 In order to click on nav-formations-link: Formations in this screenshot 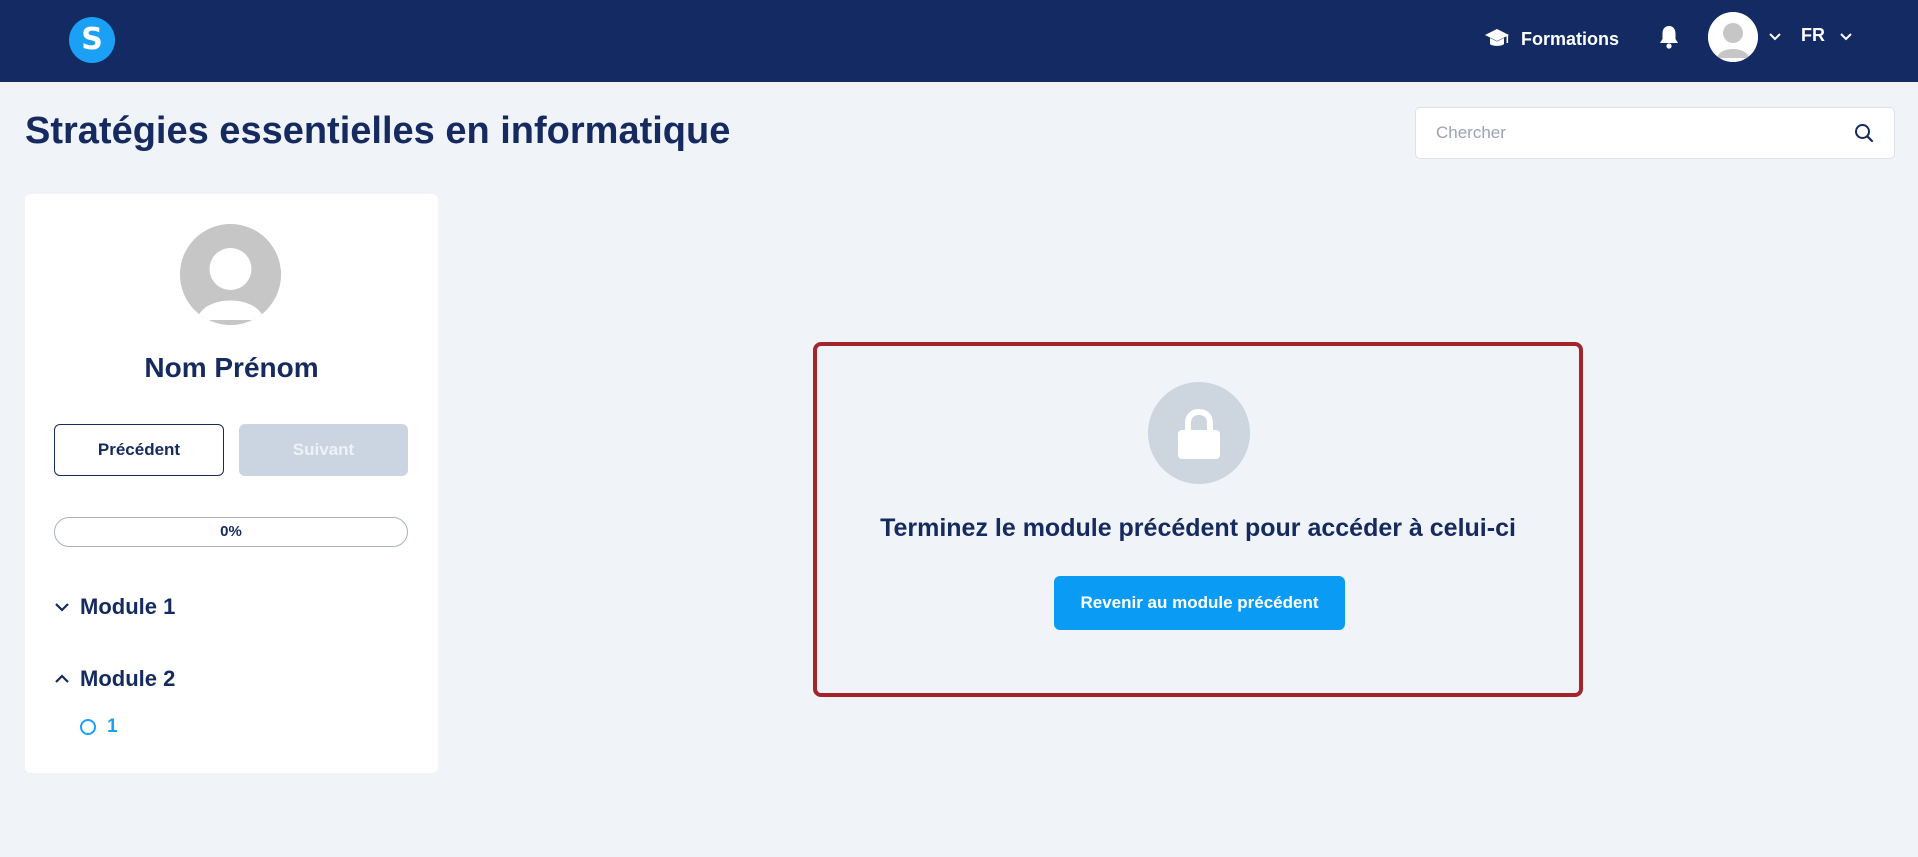, I will do `click(1551, 39)`.